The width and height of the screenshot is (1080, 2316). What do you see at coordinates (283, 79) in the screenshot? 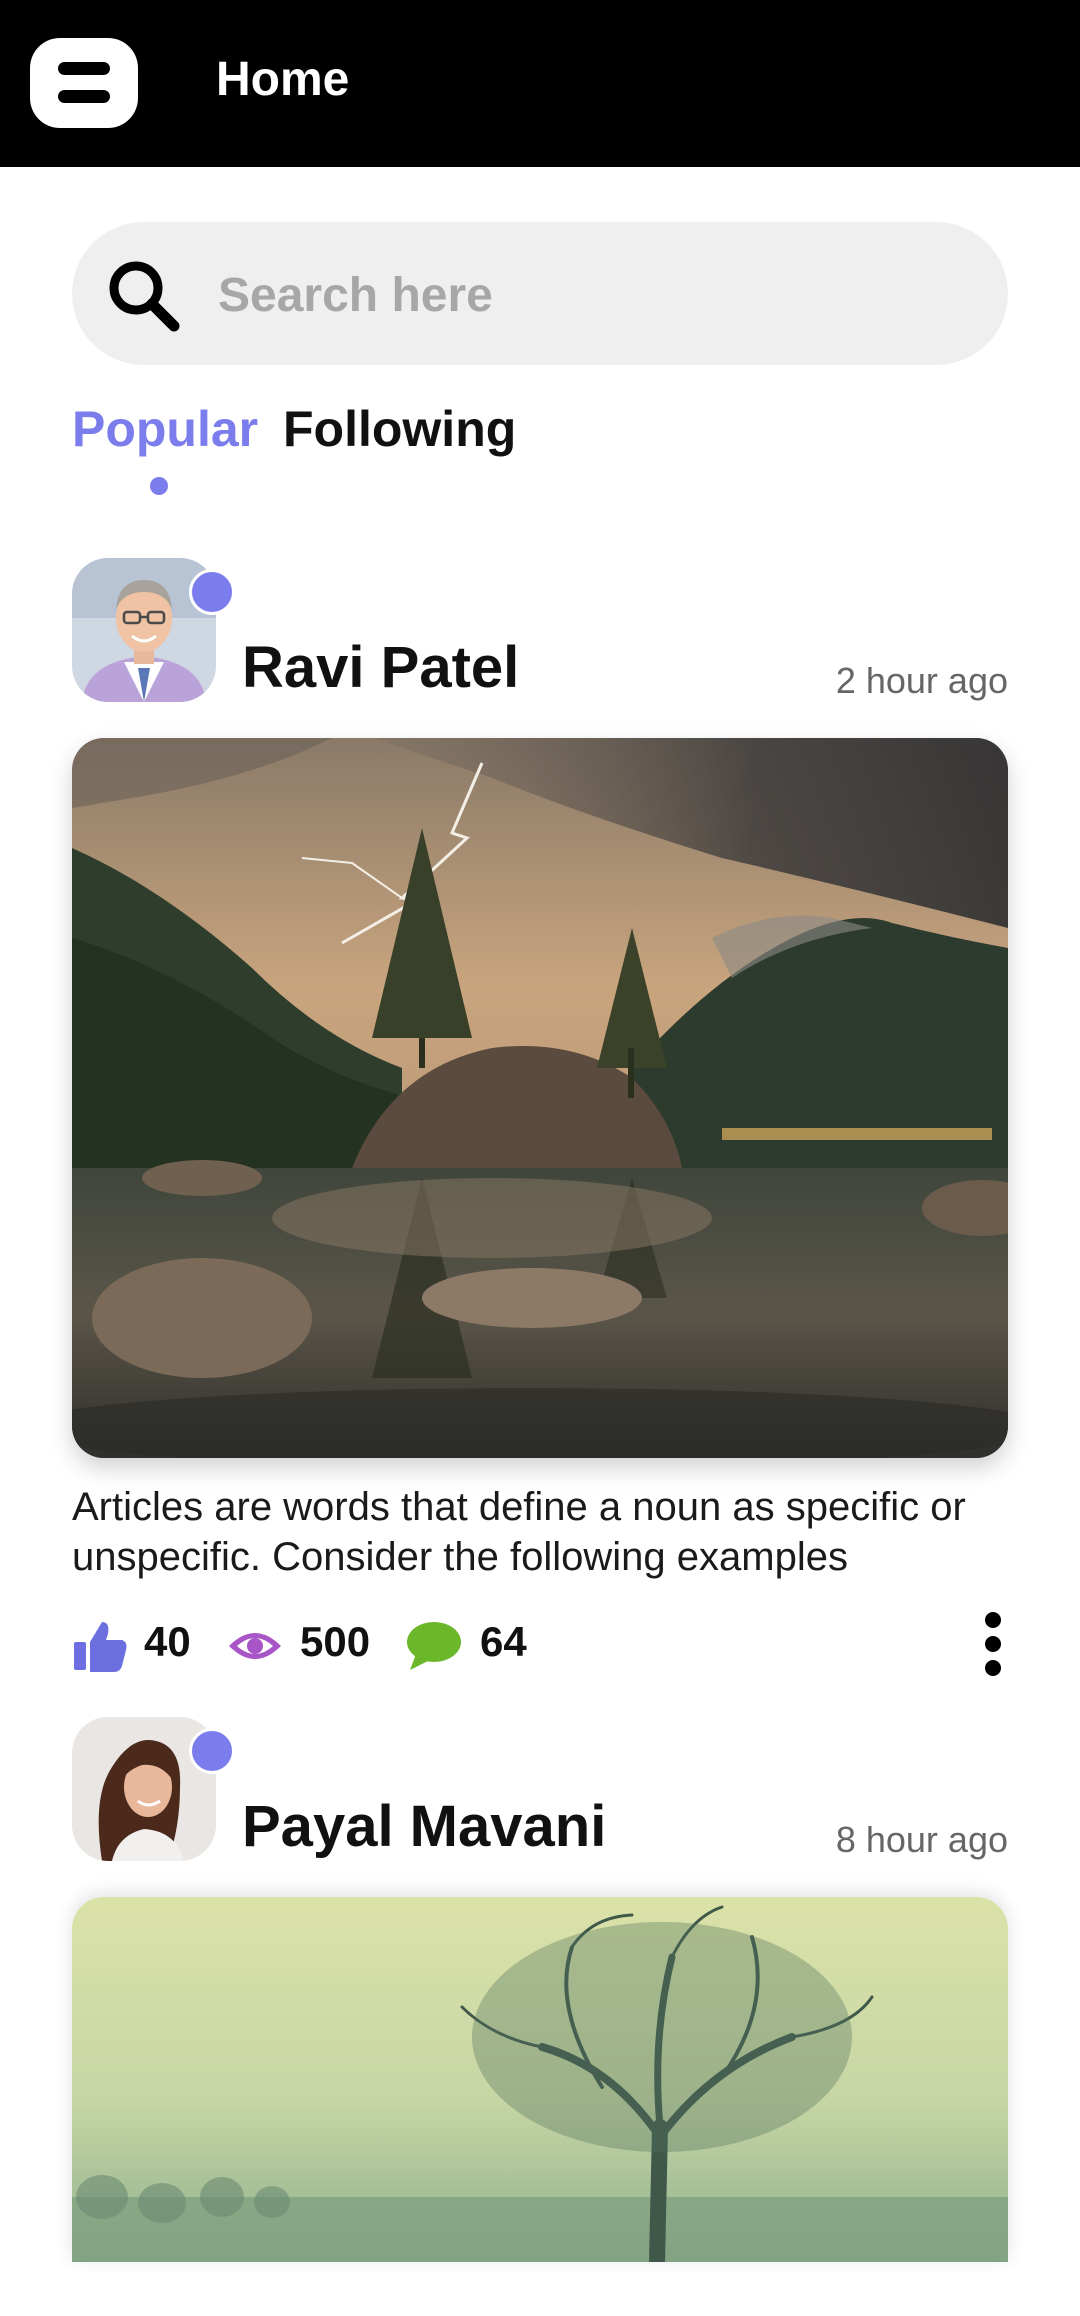
I see `page-title: Home` at bounding box center [283, 79].